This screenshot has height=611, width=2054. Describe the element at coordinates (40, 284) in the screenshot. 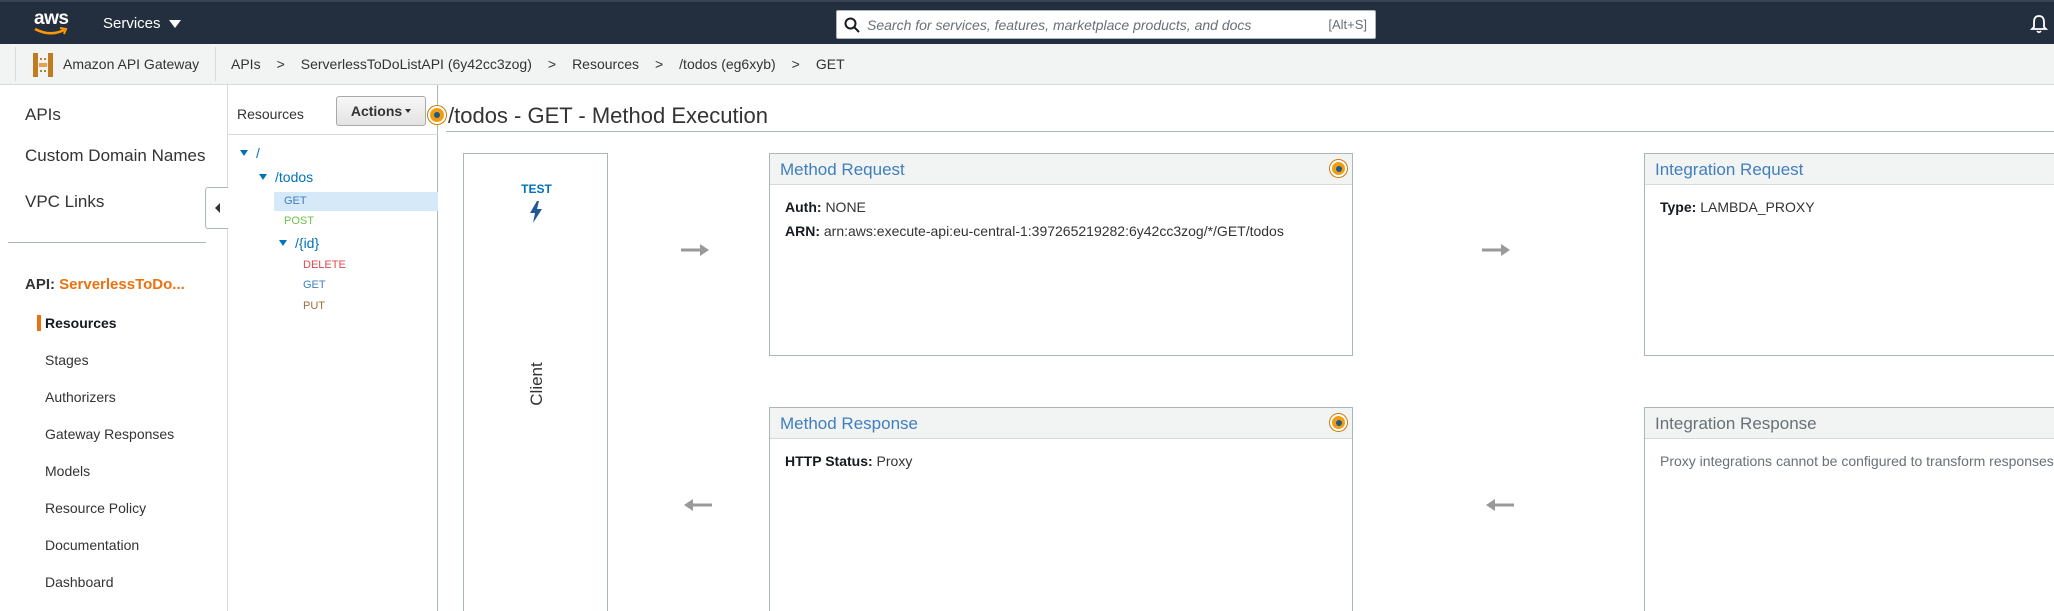

I see `api-prefix: API:` at that location.